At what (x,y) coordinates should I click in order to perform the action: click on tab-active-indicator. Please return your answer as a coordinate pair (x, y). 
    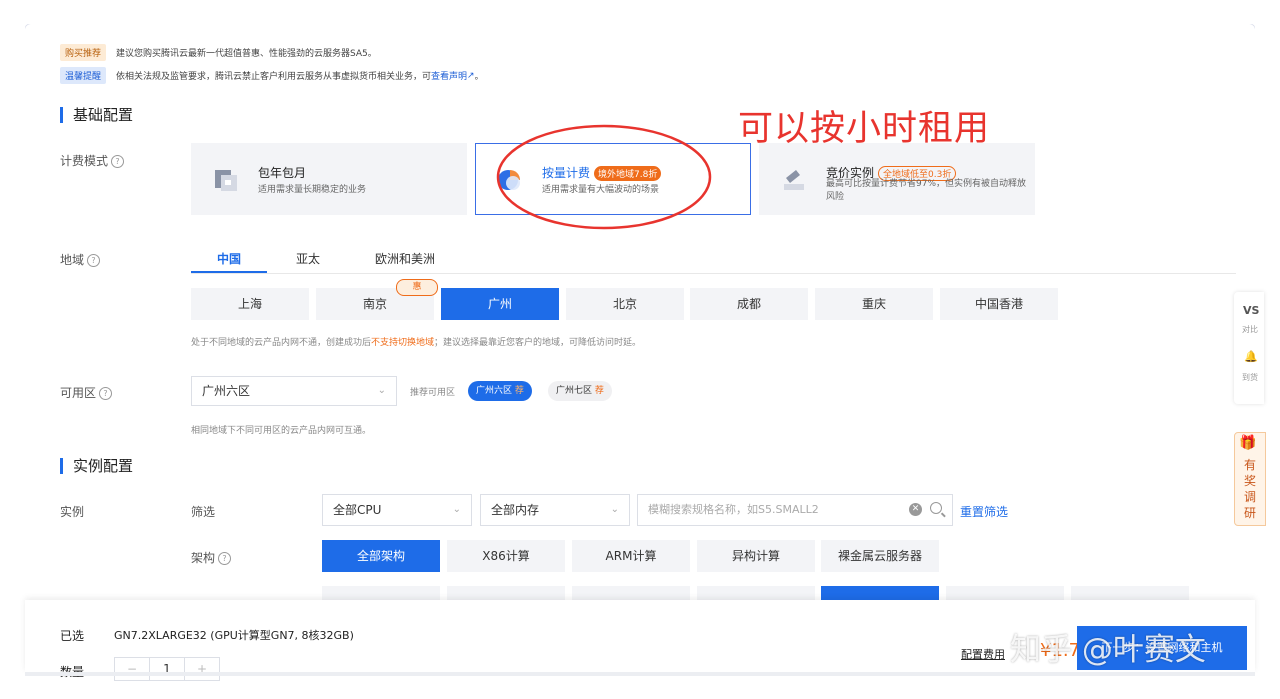
    Looking at the image, I should click on (229, 272).